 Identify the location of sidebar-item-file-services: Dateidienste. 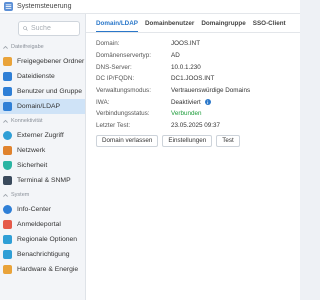
(42, 76).